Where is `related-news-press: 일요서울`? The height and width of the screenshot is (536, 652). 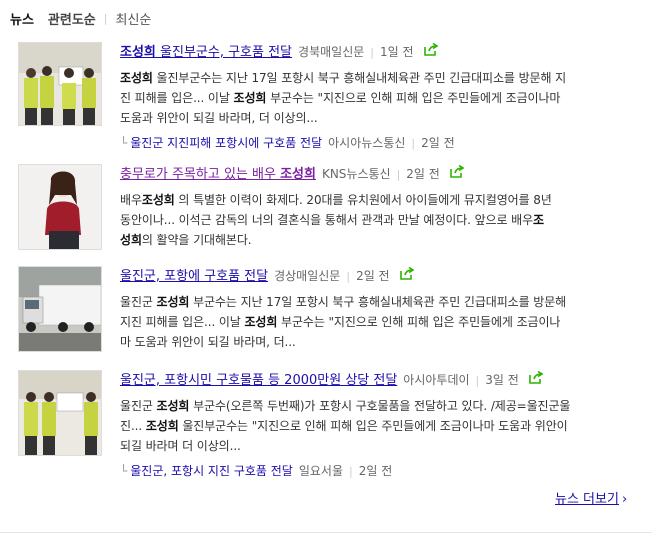
related-news-press: 일요서울 is located at coordinates (321, 471).